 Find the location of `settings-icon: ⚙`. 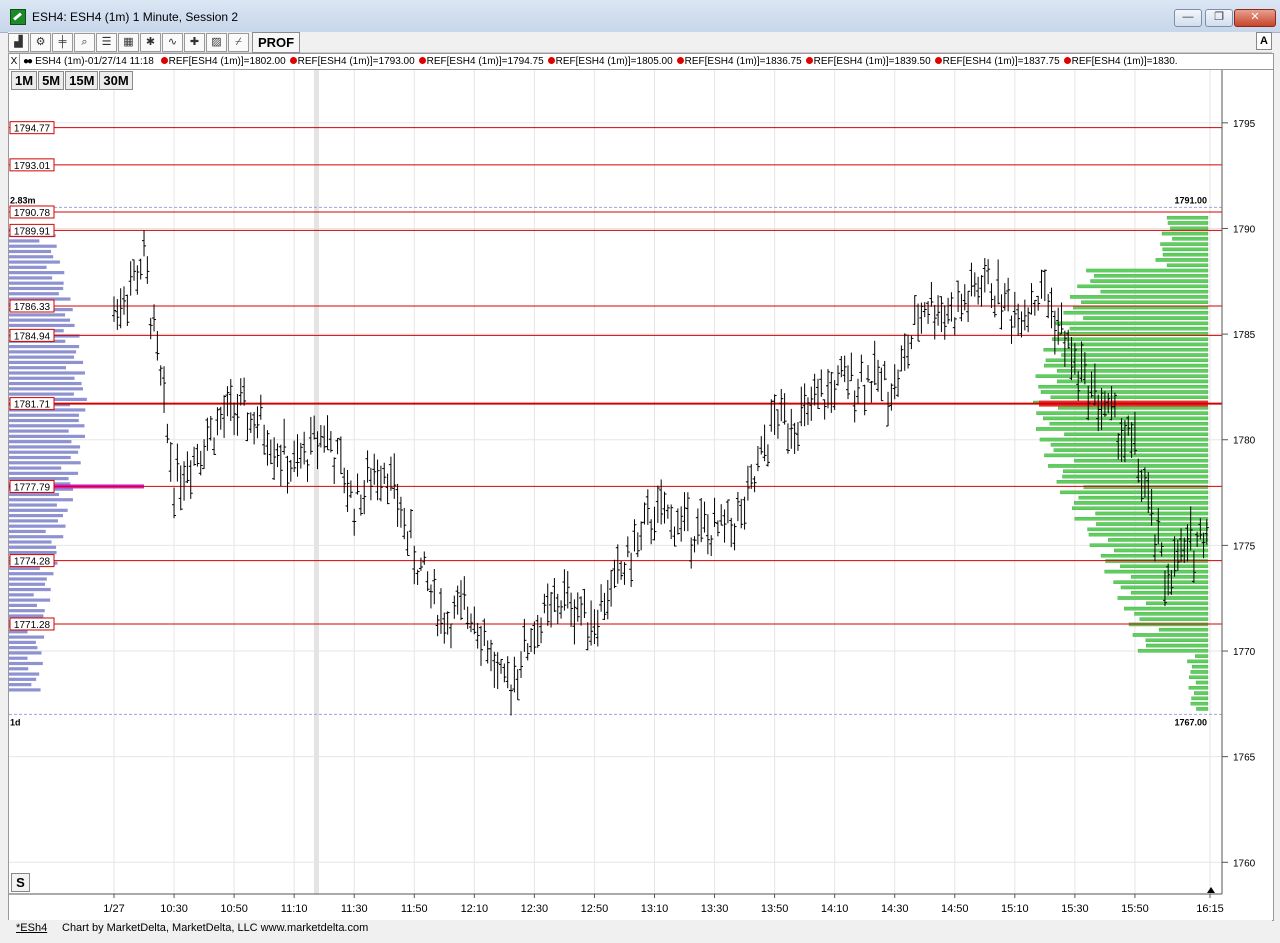

settings-icon: ⚙ is located at coordinates (40, 42).